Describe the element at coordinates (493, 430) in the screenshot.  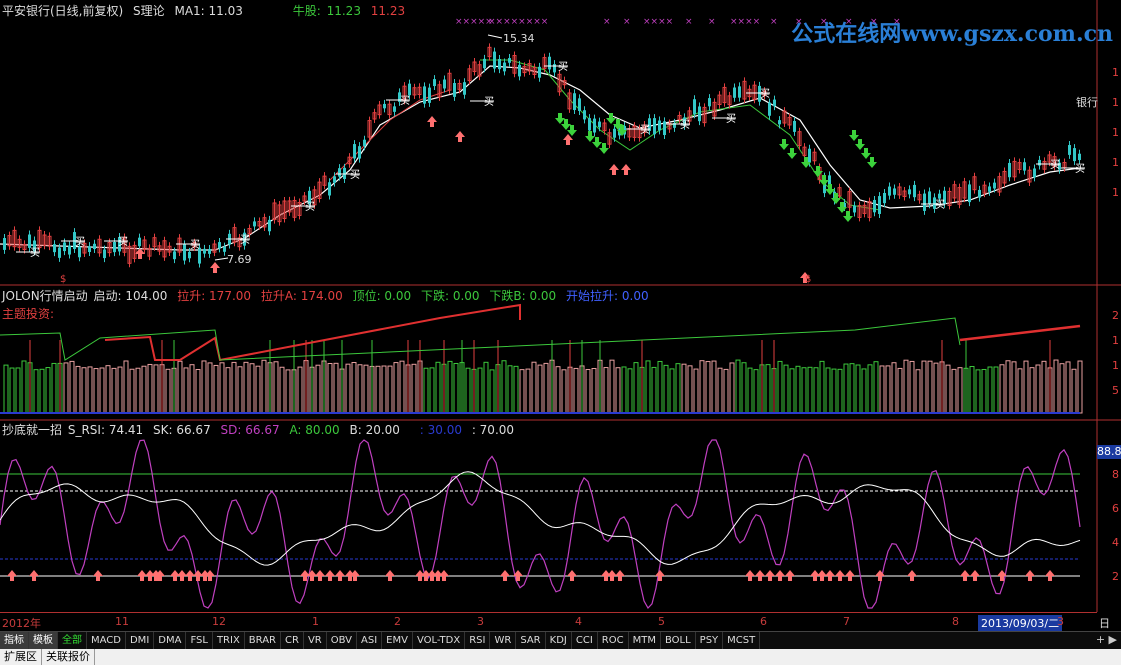
I see `panel3-d: : 70.00` at that location.